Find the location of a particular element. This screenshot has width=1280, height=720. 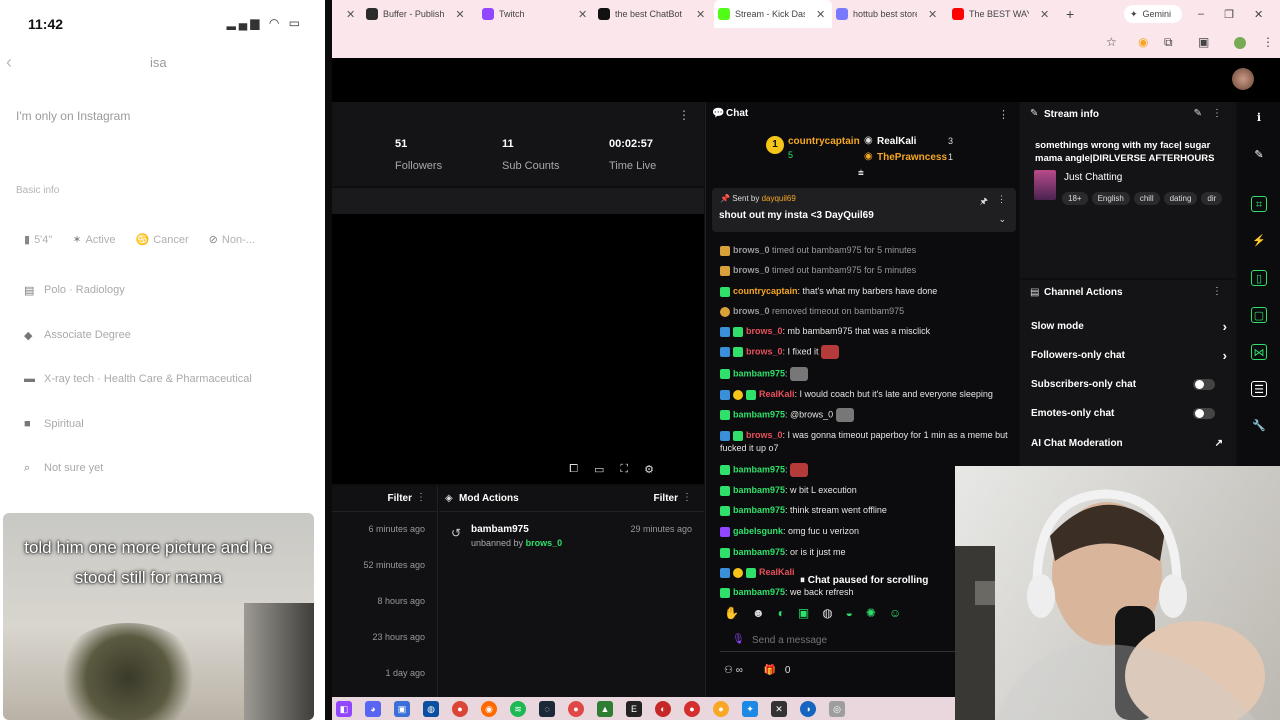

mod-entry-user: bambam975 is located at coordinates (500, 529).